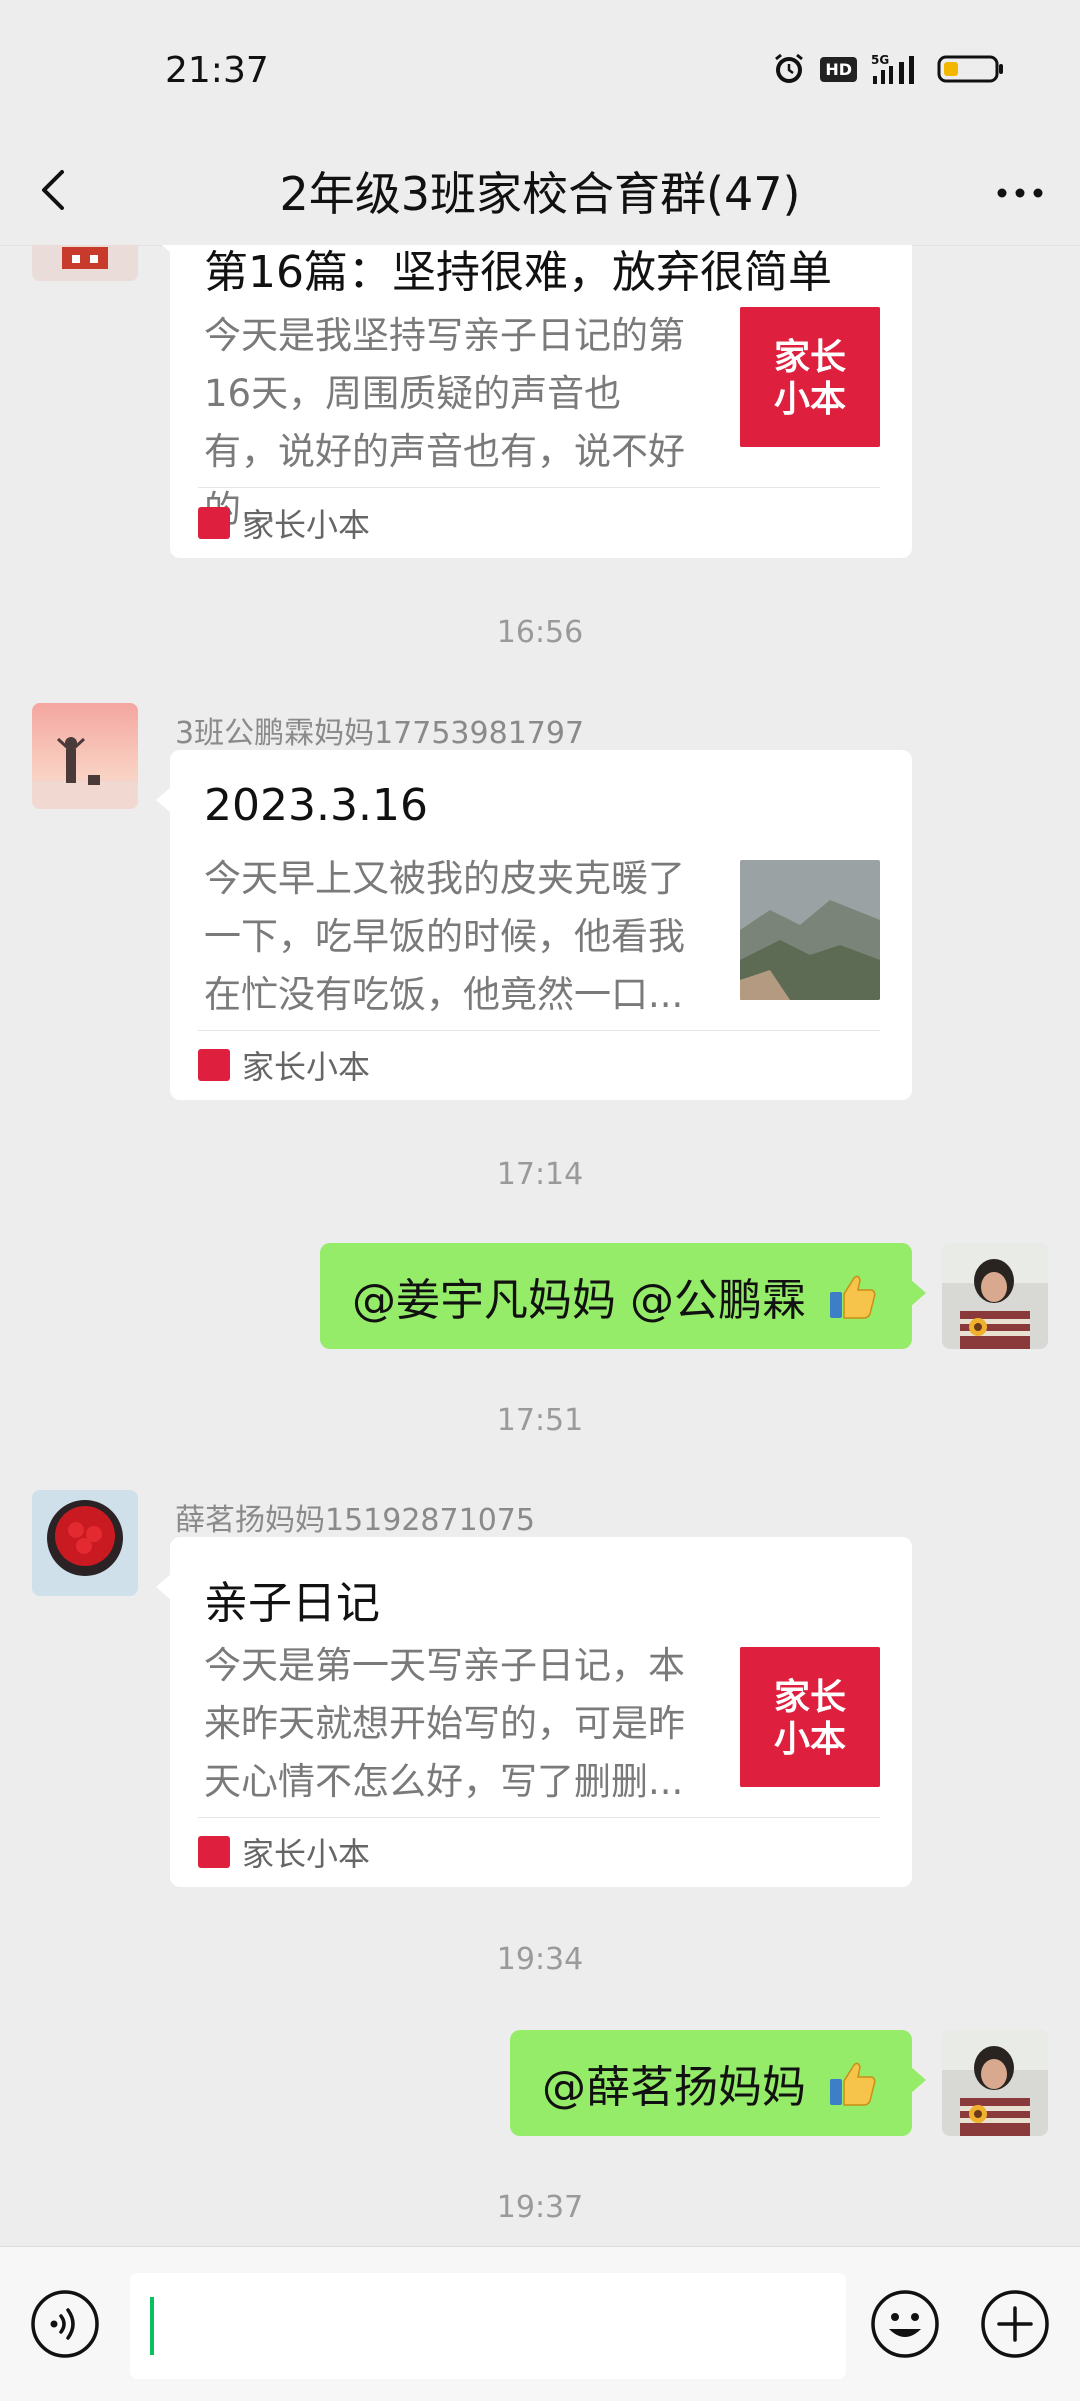 Image resolution: width=1080 pixels, height=2401 pixels. What do you see at coordinates (518, 272) in the screenshot?
I see `card-title: 第16篇：坚持很难，放弃很简单` at bounding box center [518, 272].